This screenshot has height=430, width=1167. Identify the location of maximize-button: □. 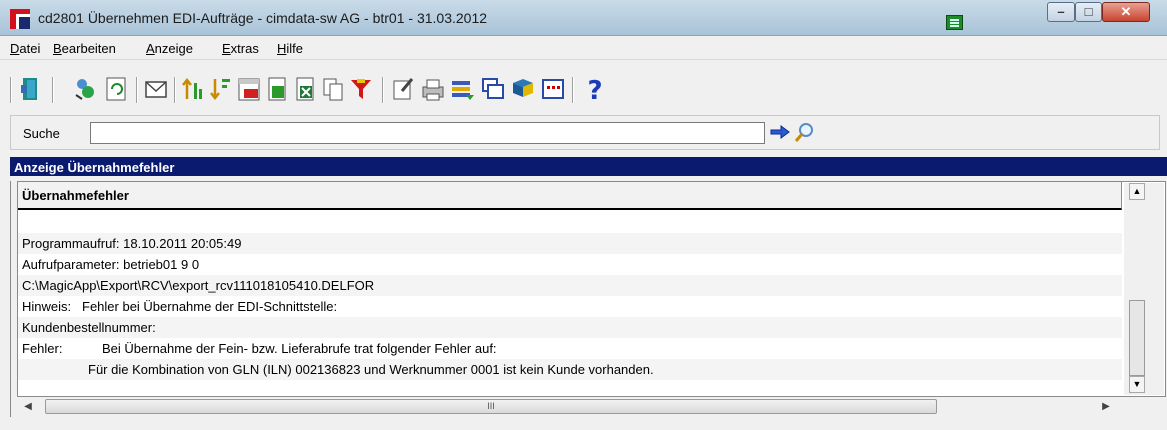
(1088, 12).